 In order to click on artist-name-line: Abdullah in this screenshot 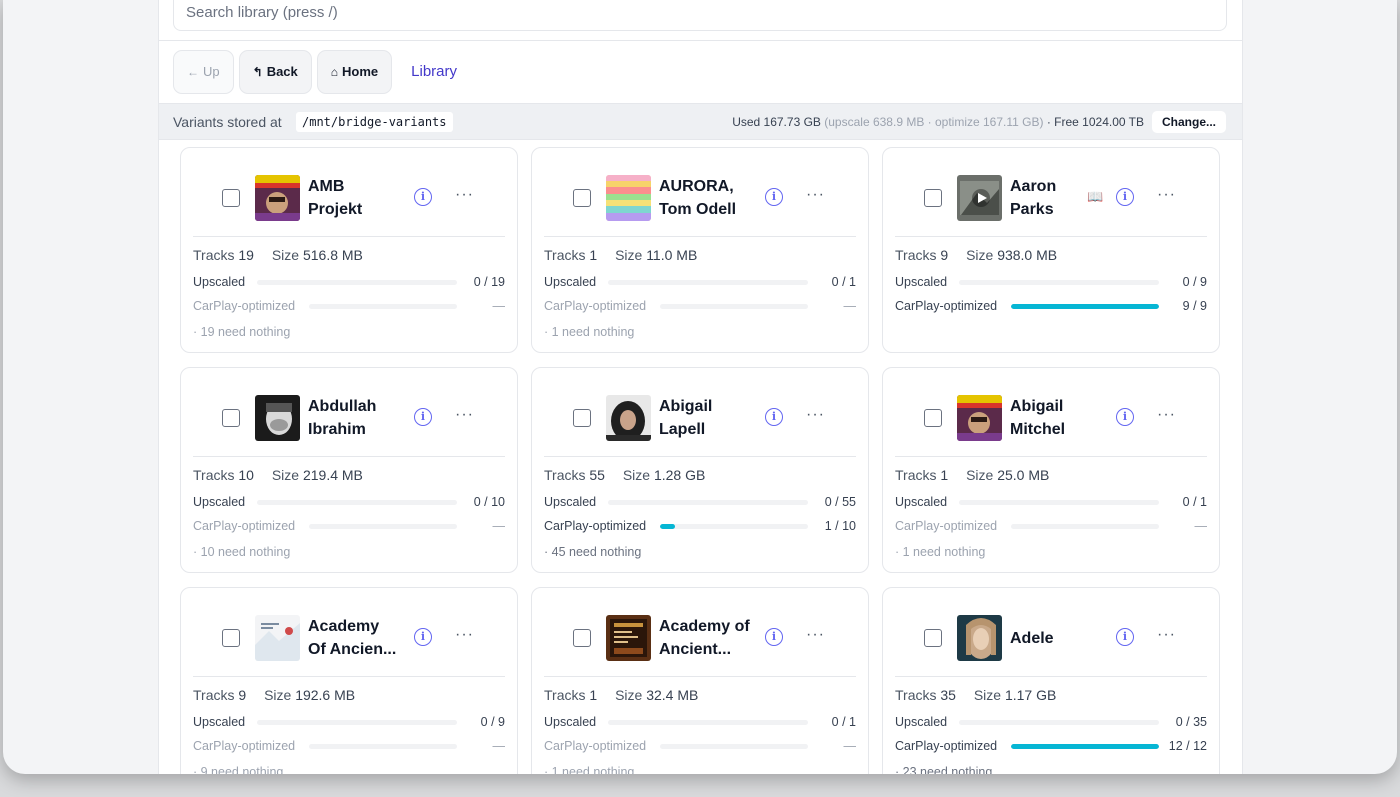, I will do `click(342, 406)`.